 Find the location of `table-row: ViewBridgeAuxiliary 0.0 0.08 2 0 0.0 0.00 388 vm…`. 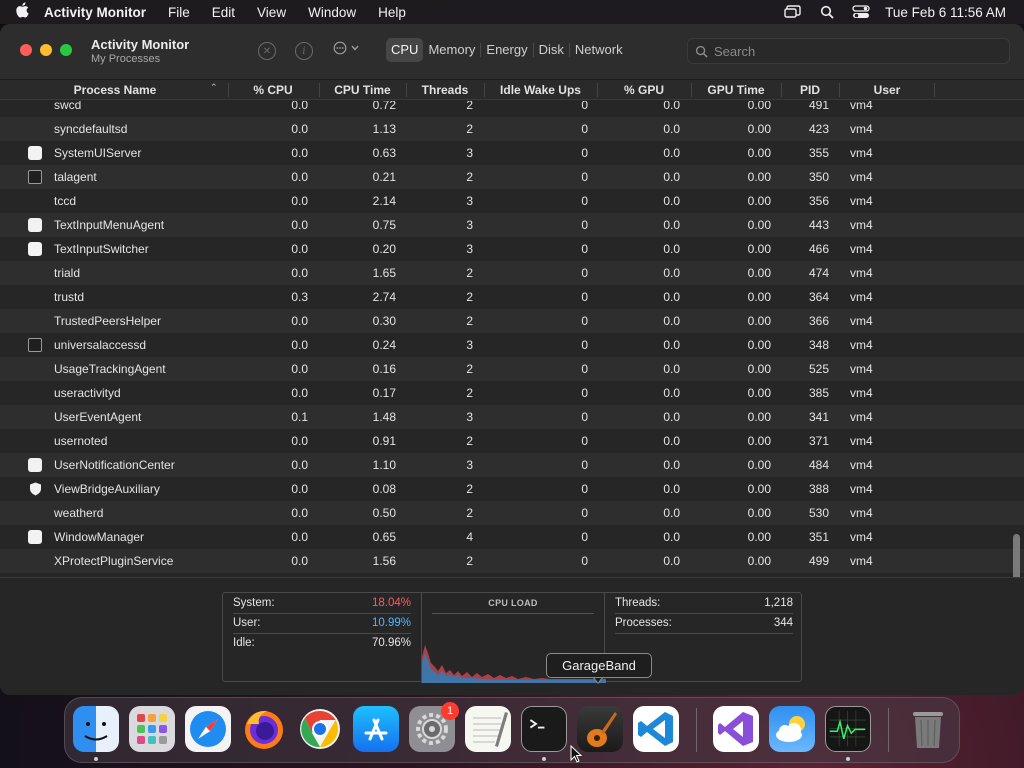

table-row: ViewBridgeAuxiliary 0.0 0.08 2 0 0.0 0.00 388 vm… is located at coordinates (512, 489).